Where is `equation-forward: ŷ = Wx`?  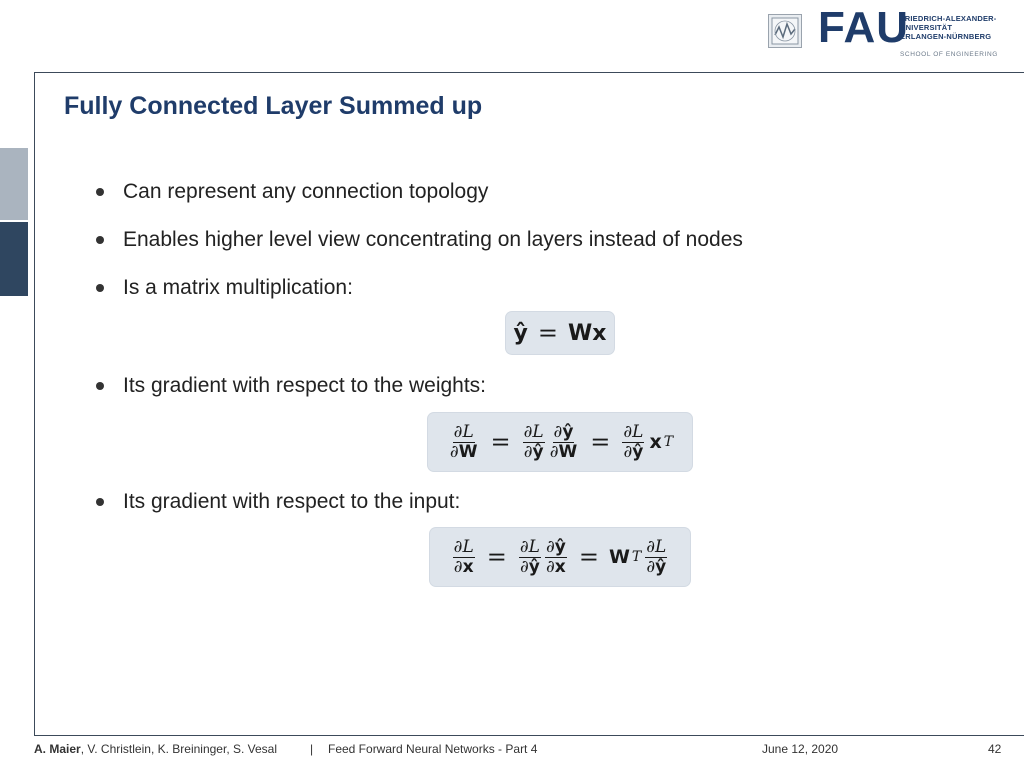 equation-forward: ŷ = Wx is located at coordinates (560, 333).